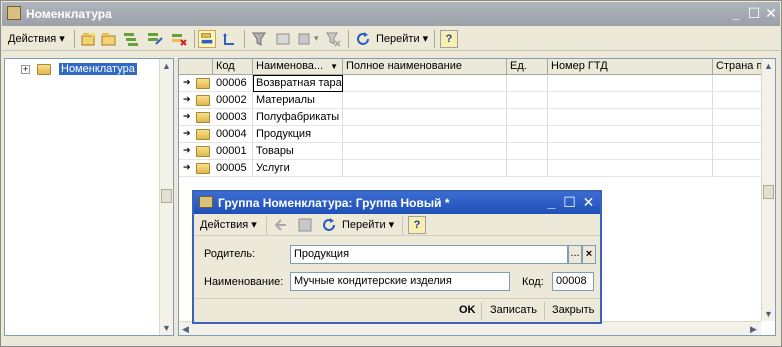  What do you see at coordinates (298, 117) in the screenshot?
I see `cell-name: Полуфабрикаты` at bounding box center [298, 117].